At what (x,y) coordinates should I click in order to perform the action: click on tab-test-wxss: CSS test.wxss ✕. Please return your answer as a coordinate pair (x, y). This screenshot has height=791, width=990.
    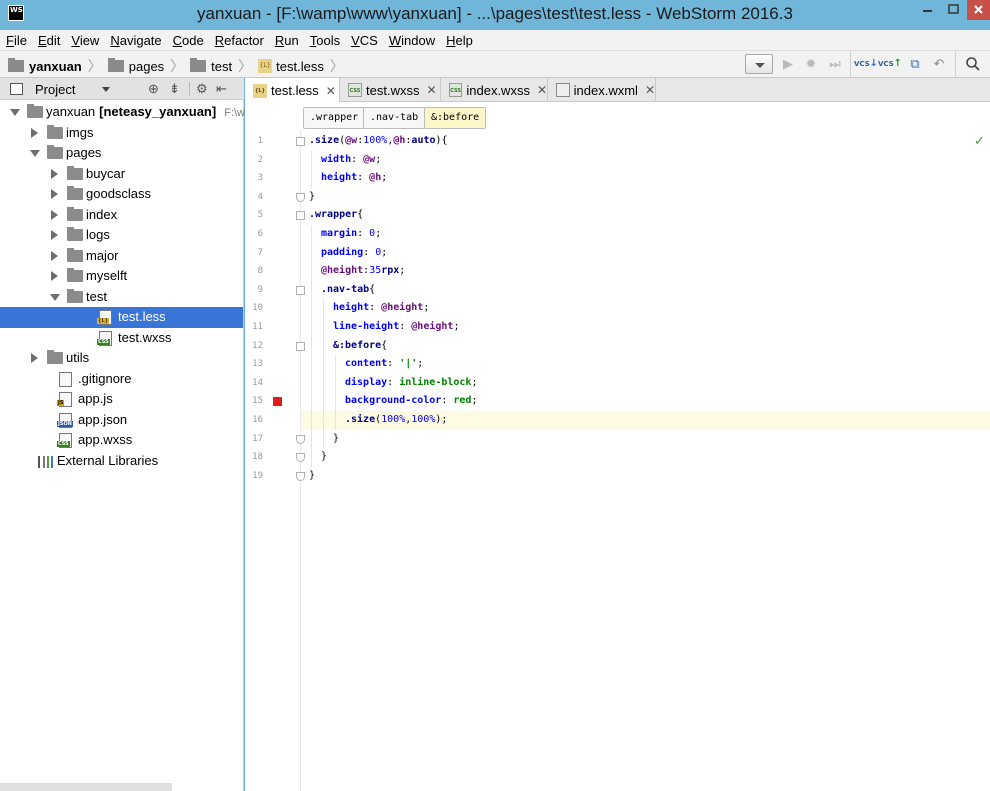
    Looking at the image, I should click on (390, 90).